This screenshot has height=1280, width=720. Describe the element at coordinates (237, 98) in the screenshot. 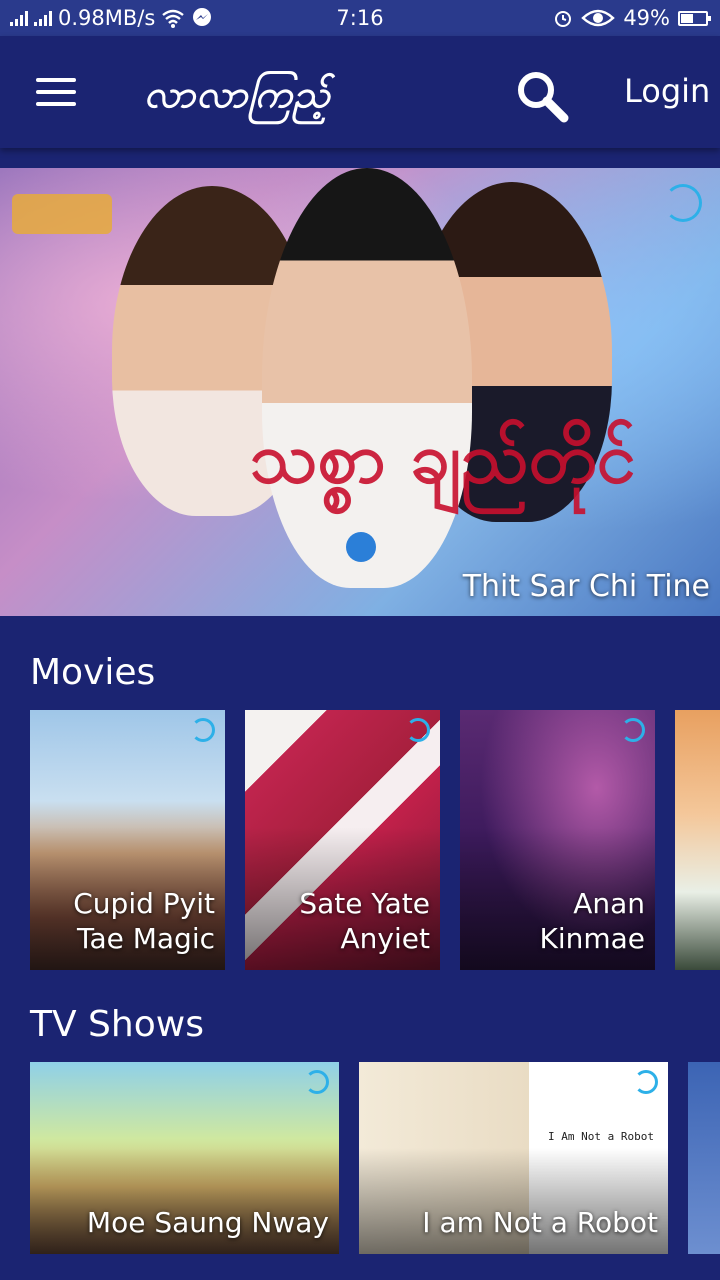

I see `brand-logo: လာလာကြည့်` at that location.